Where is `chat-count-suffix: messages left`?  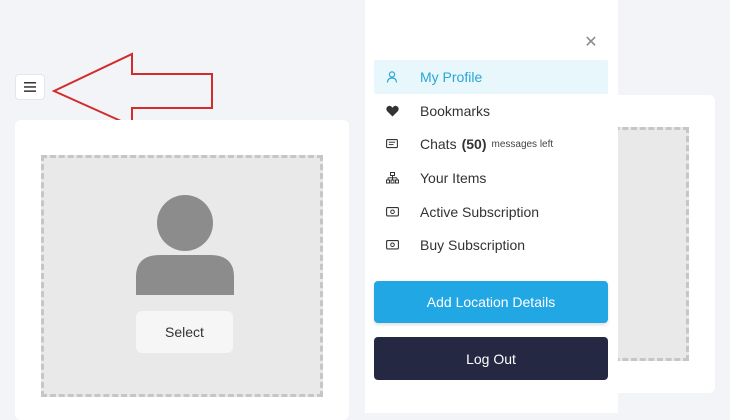
chat-count-suffix: messages left is located at coordinates (522, 144).